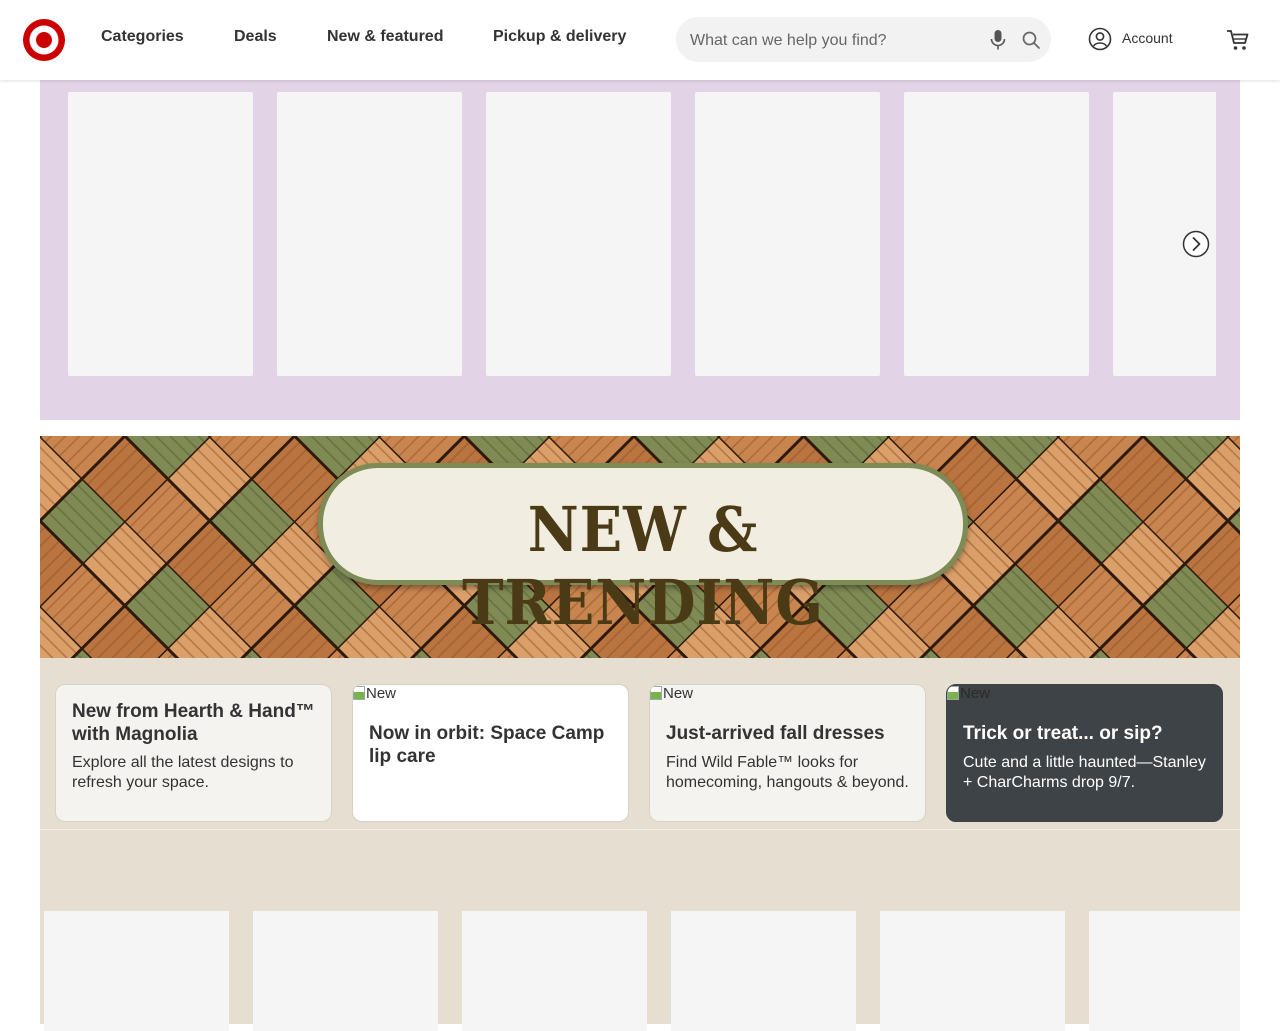 Image resolution: width=1280 pixels, height=1031 pixels. Describe the element at coordinates (830, 40) in the screenshot. I see `search-input` at that location.